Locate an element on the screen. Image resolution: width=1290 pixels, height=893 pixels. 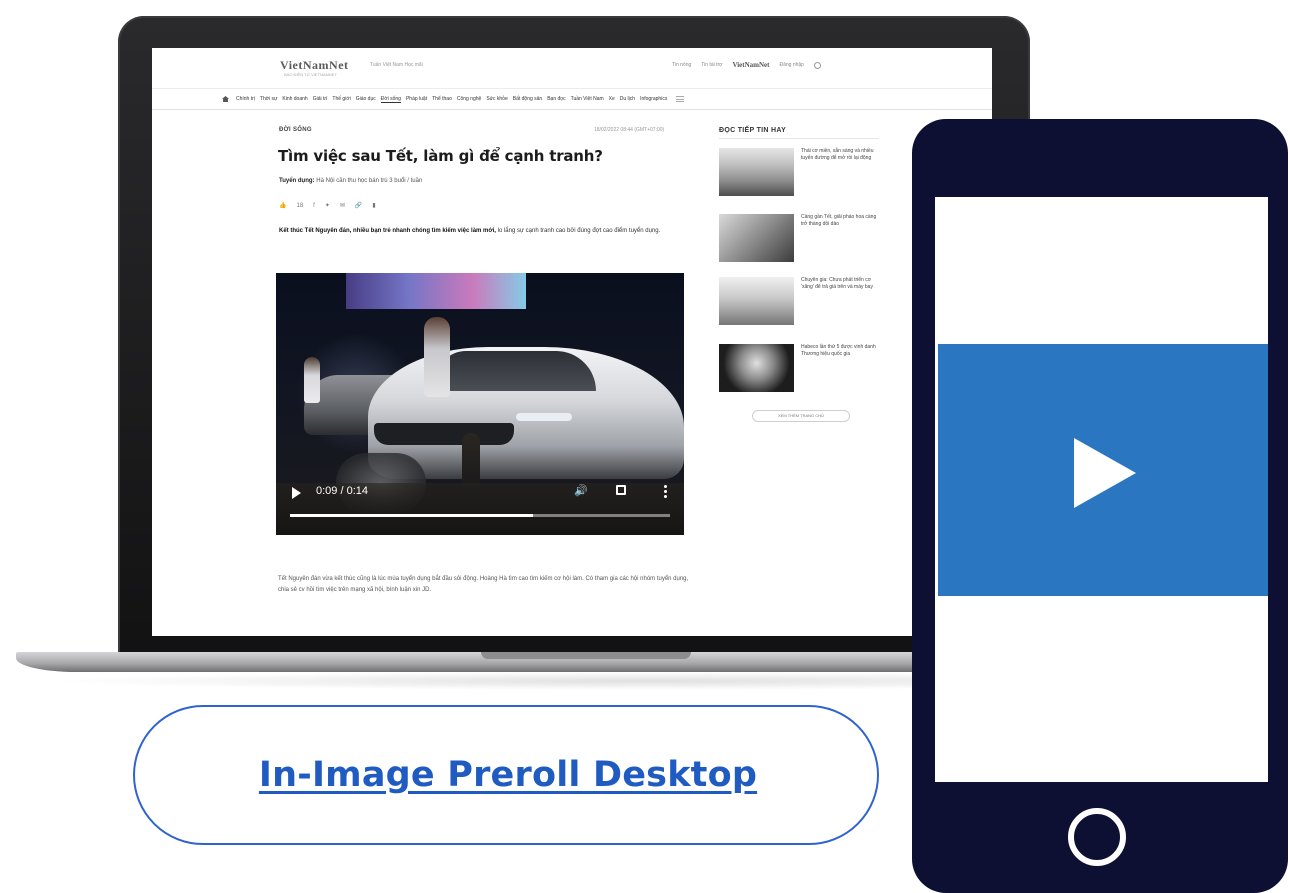
top-link-sponsored: Tin tài trợ is located at coordinates (711, 65).